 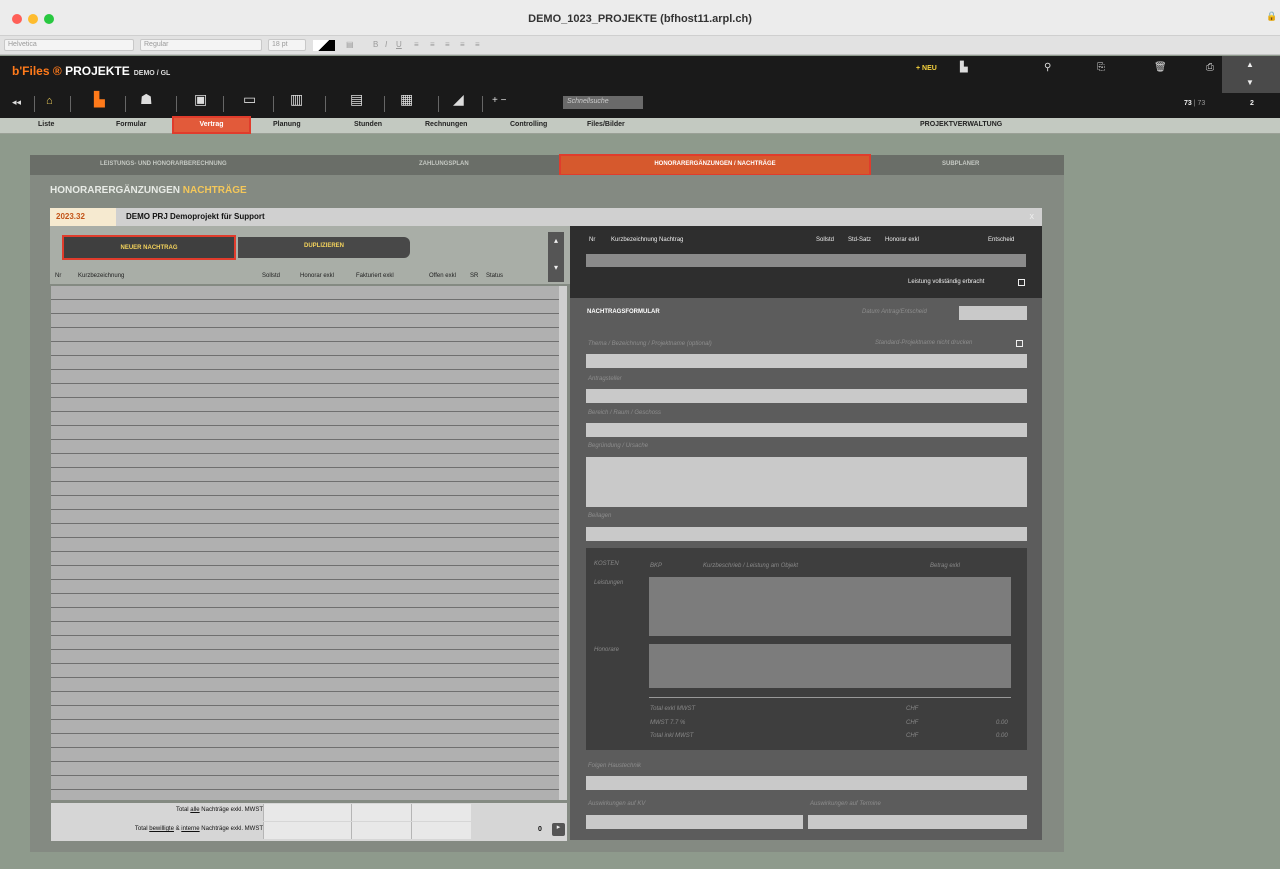 What do you see at coordinates (201, 45) in the screenshot?
I see `style-select: Regular` at bounding box center [201, 45].